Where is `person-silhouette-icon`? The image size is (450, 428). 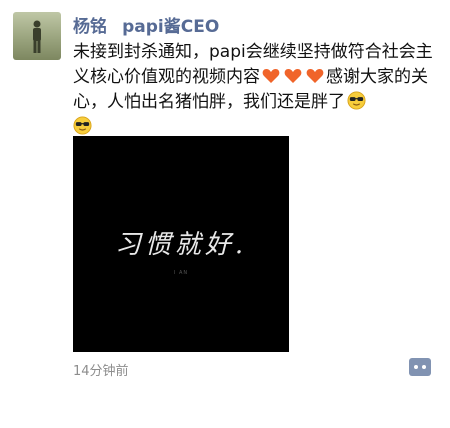 person-silhouette-icon is located at coordinates (37, 36).